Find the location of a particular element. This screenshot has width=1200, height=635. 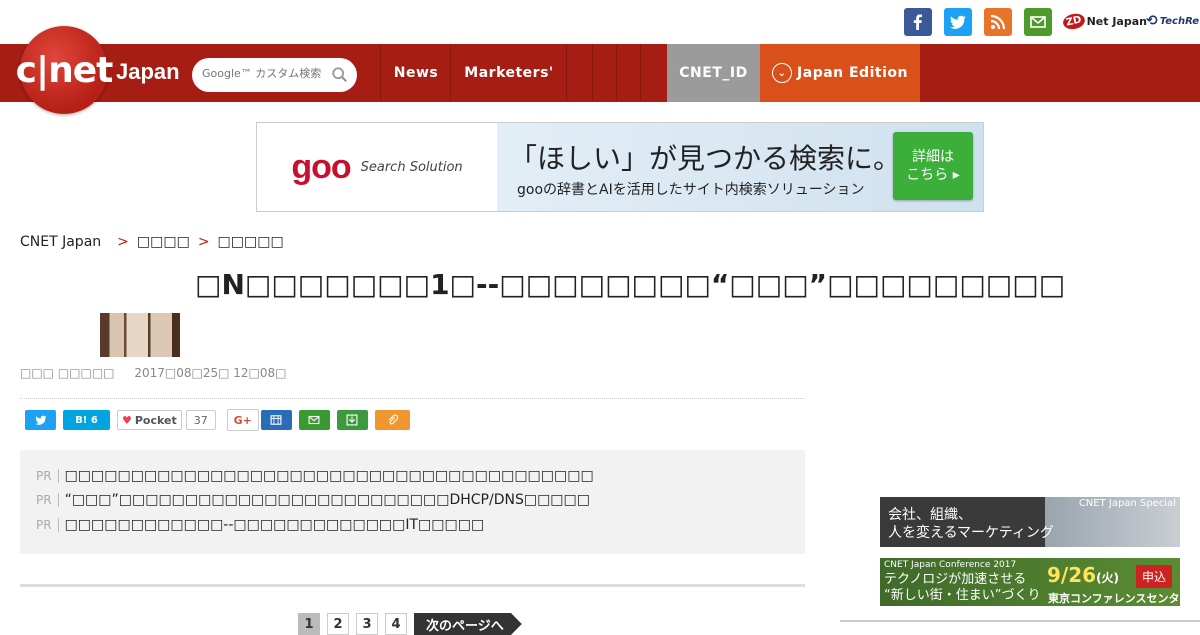

search-icon is located at coordinates (340, 75).